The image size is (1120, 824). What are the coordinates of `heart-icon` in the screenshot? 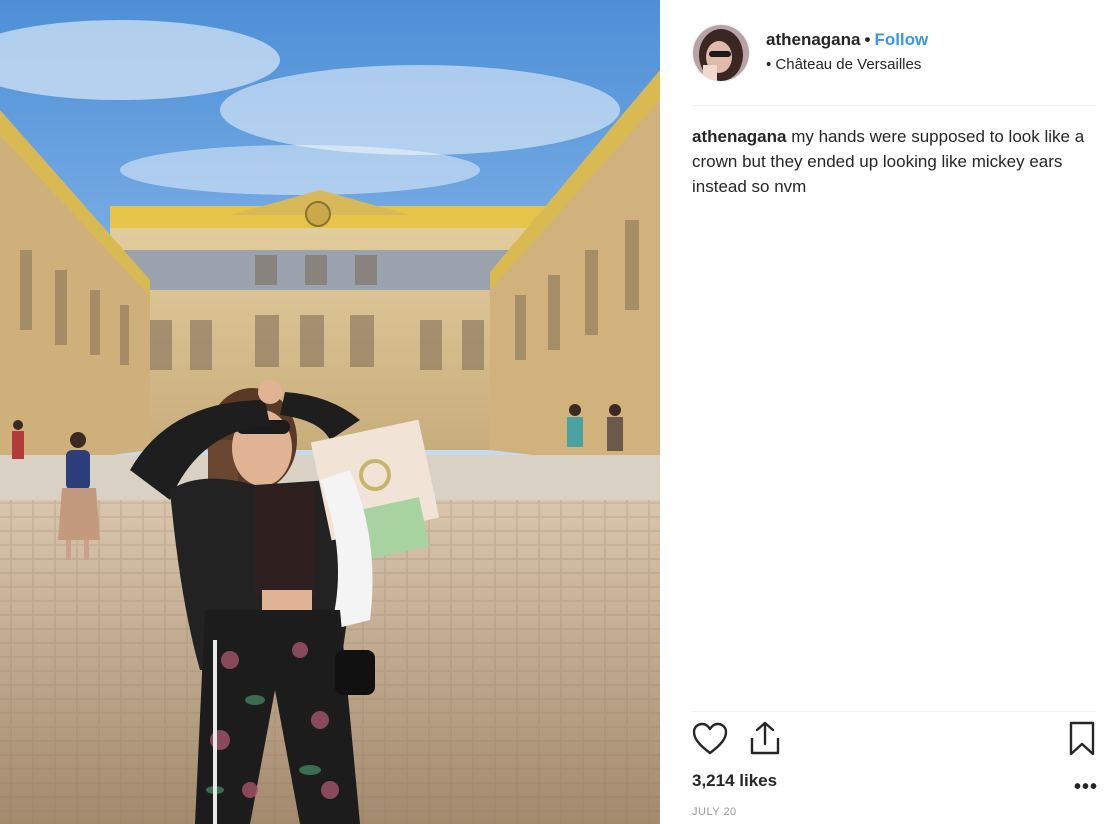 It's located at (710, 741).